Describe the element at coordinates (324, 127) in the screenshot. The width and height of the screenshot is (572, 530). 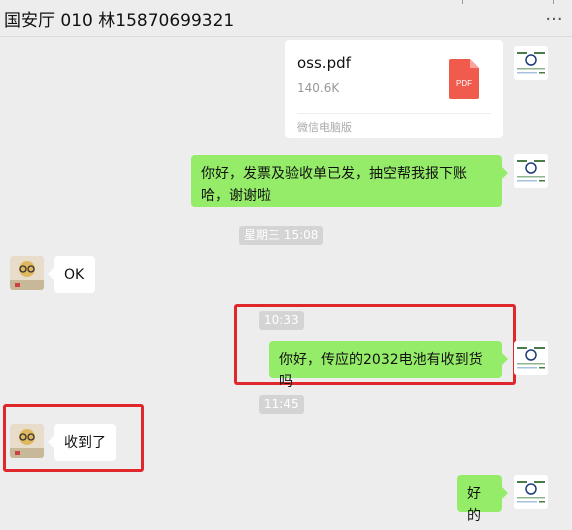
I see `file-source: 微信电脑版` at that location.